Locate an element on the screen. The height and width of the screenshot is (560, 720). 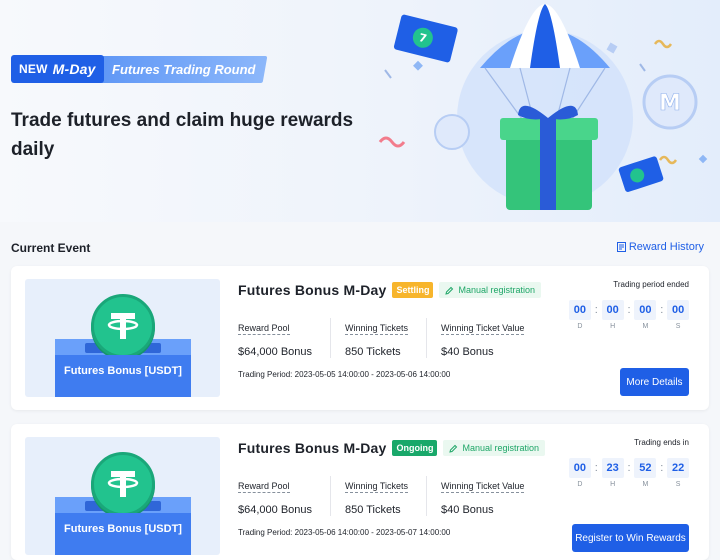
countdown: Trading ends in 00: 23: 52: 22 D H M S is located at coordinates (629, 463).